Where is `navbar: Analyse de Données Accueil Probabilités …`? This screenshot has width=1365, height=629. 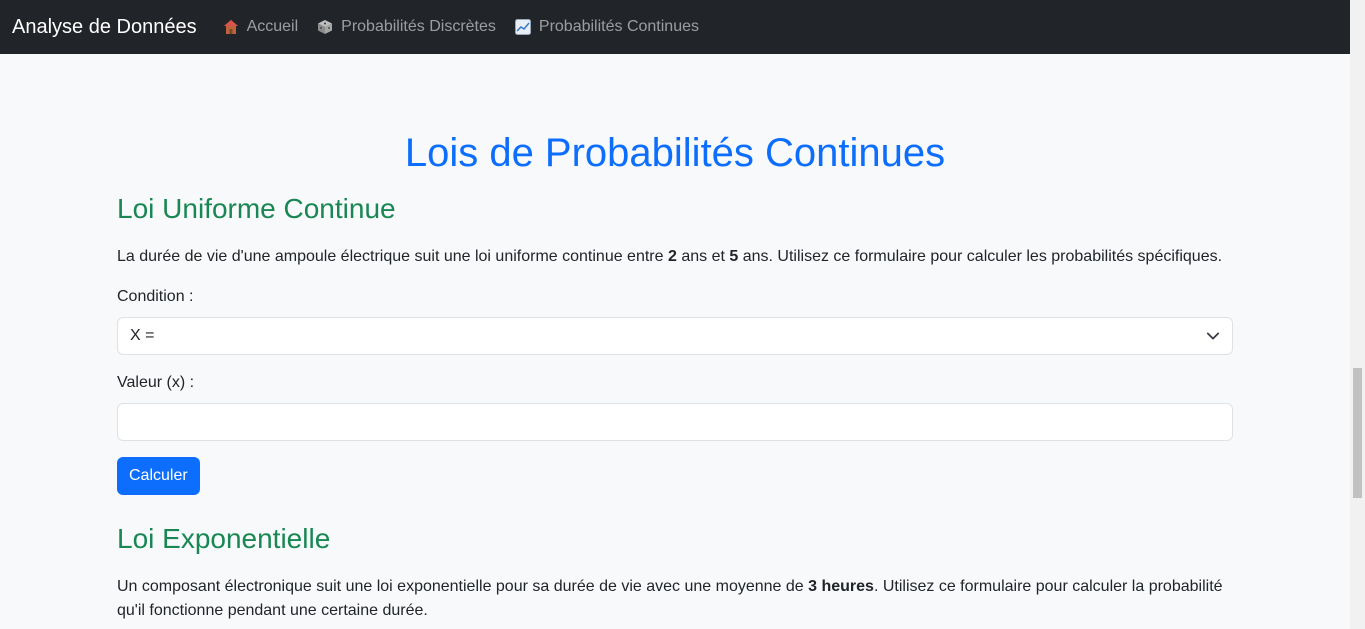 navbar: Analyse de Données Accueil Probabilités … is located at coordinates (682, 27).